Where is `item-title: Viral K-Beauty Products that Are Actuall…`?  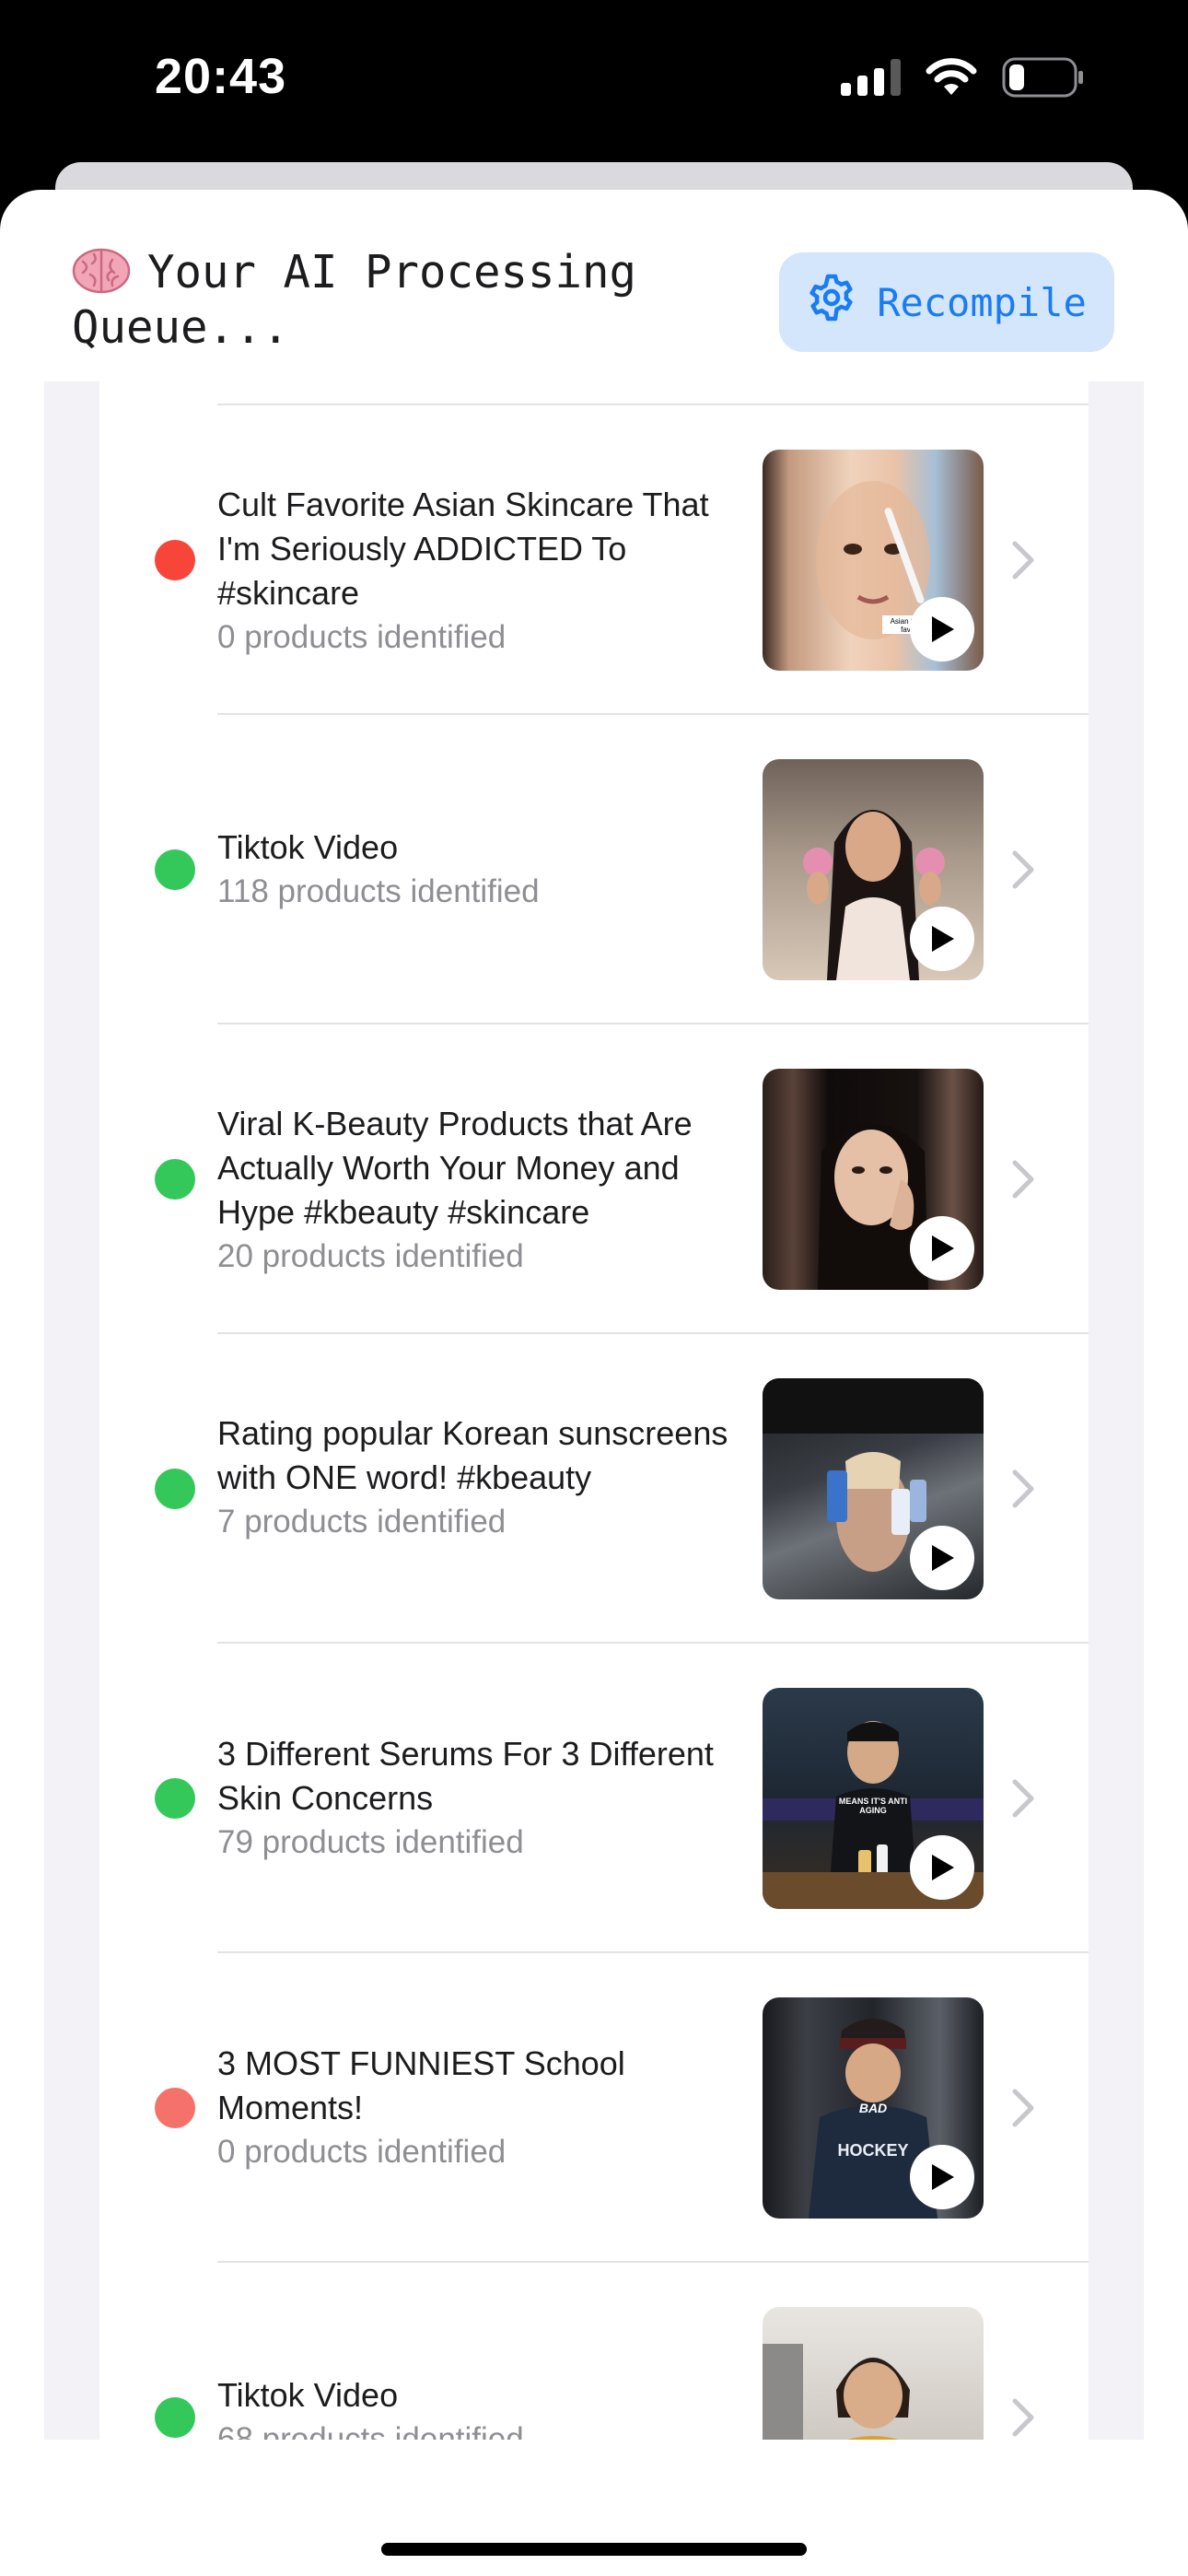
item-title: Viral K-Beauty Products that Are Actuall… is located at coordinates (455, 1168).